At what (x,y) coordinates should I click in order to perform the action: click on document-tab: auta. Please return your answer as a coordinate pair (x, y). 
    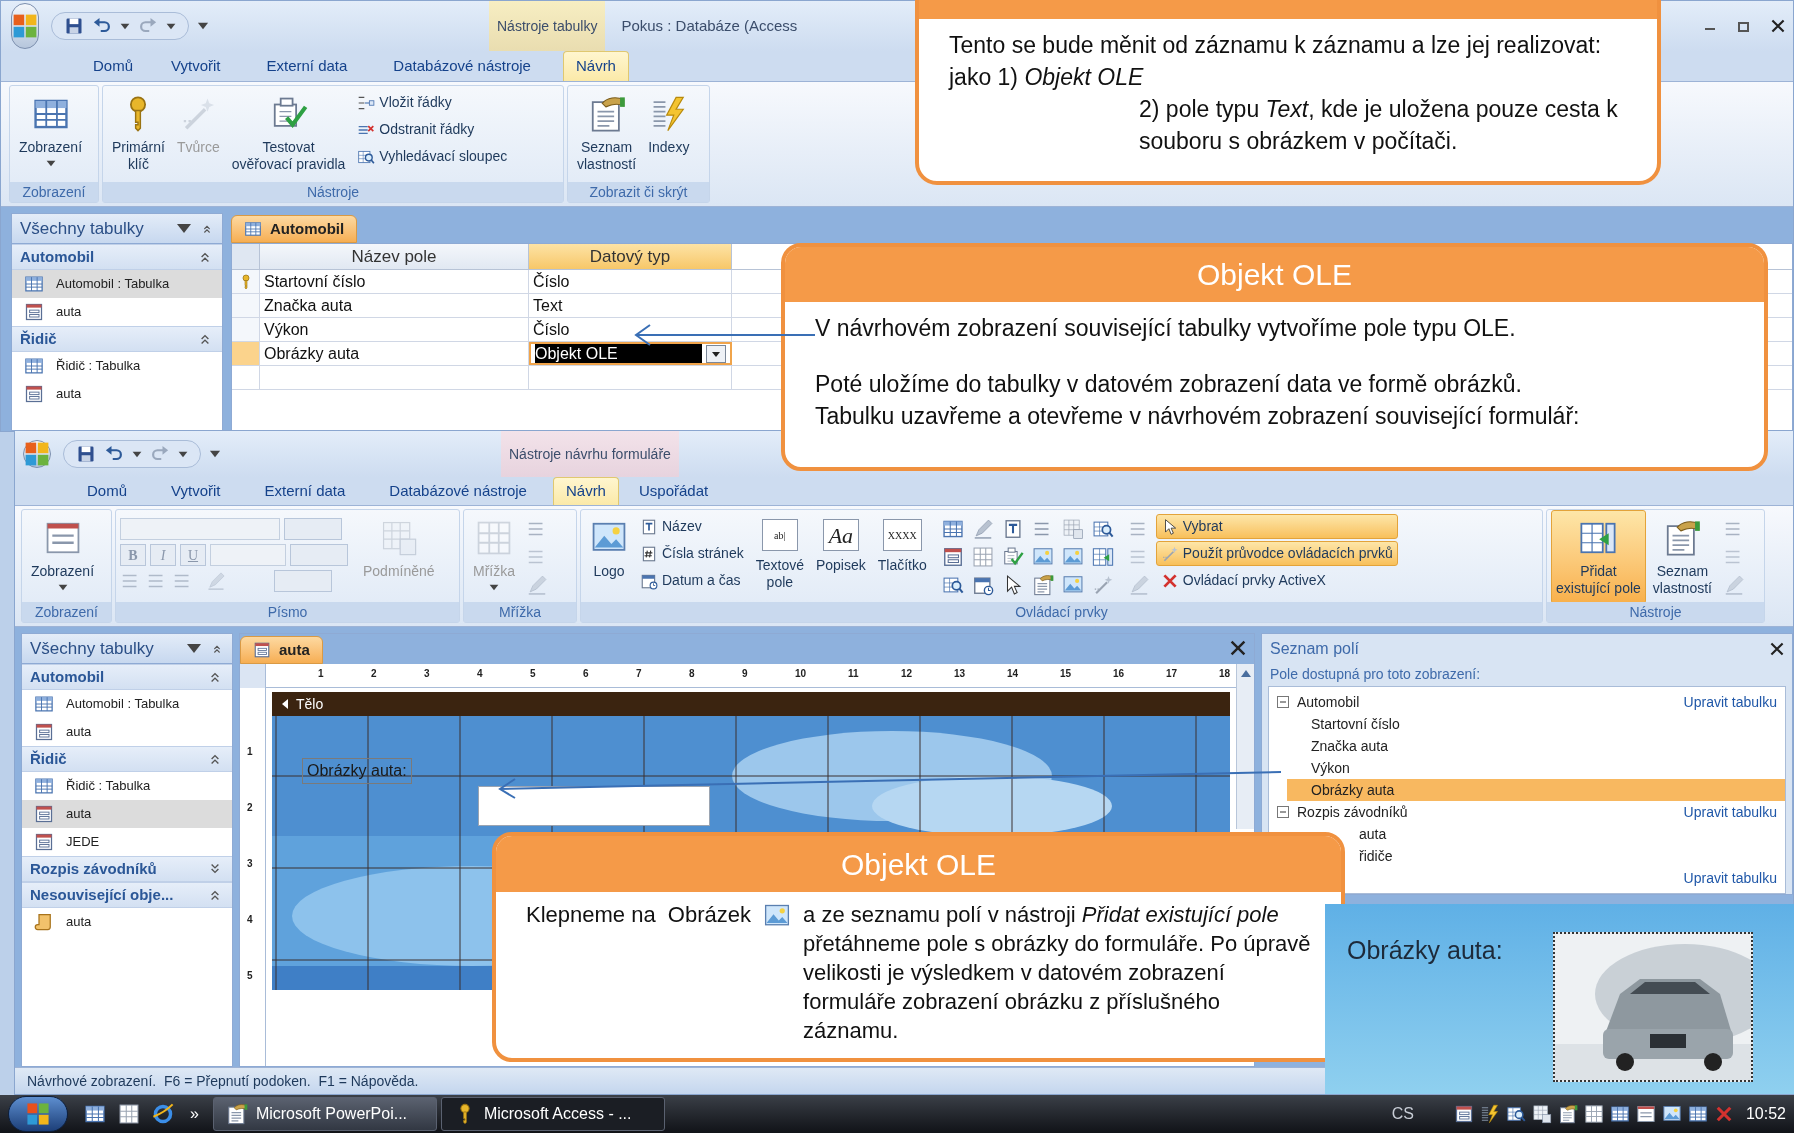
    Looking at the image, I should click on (281, 650).